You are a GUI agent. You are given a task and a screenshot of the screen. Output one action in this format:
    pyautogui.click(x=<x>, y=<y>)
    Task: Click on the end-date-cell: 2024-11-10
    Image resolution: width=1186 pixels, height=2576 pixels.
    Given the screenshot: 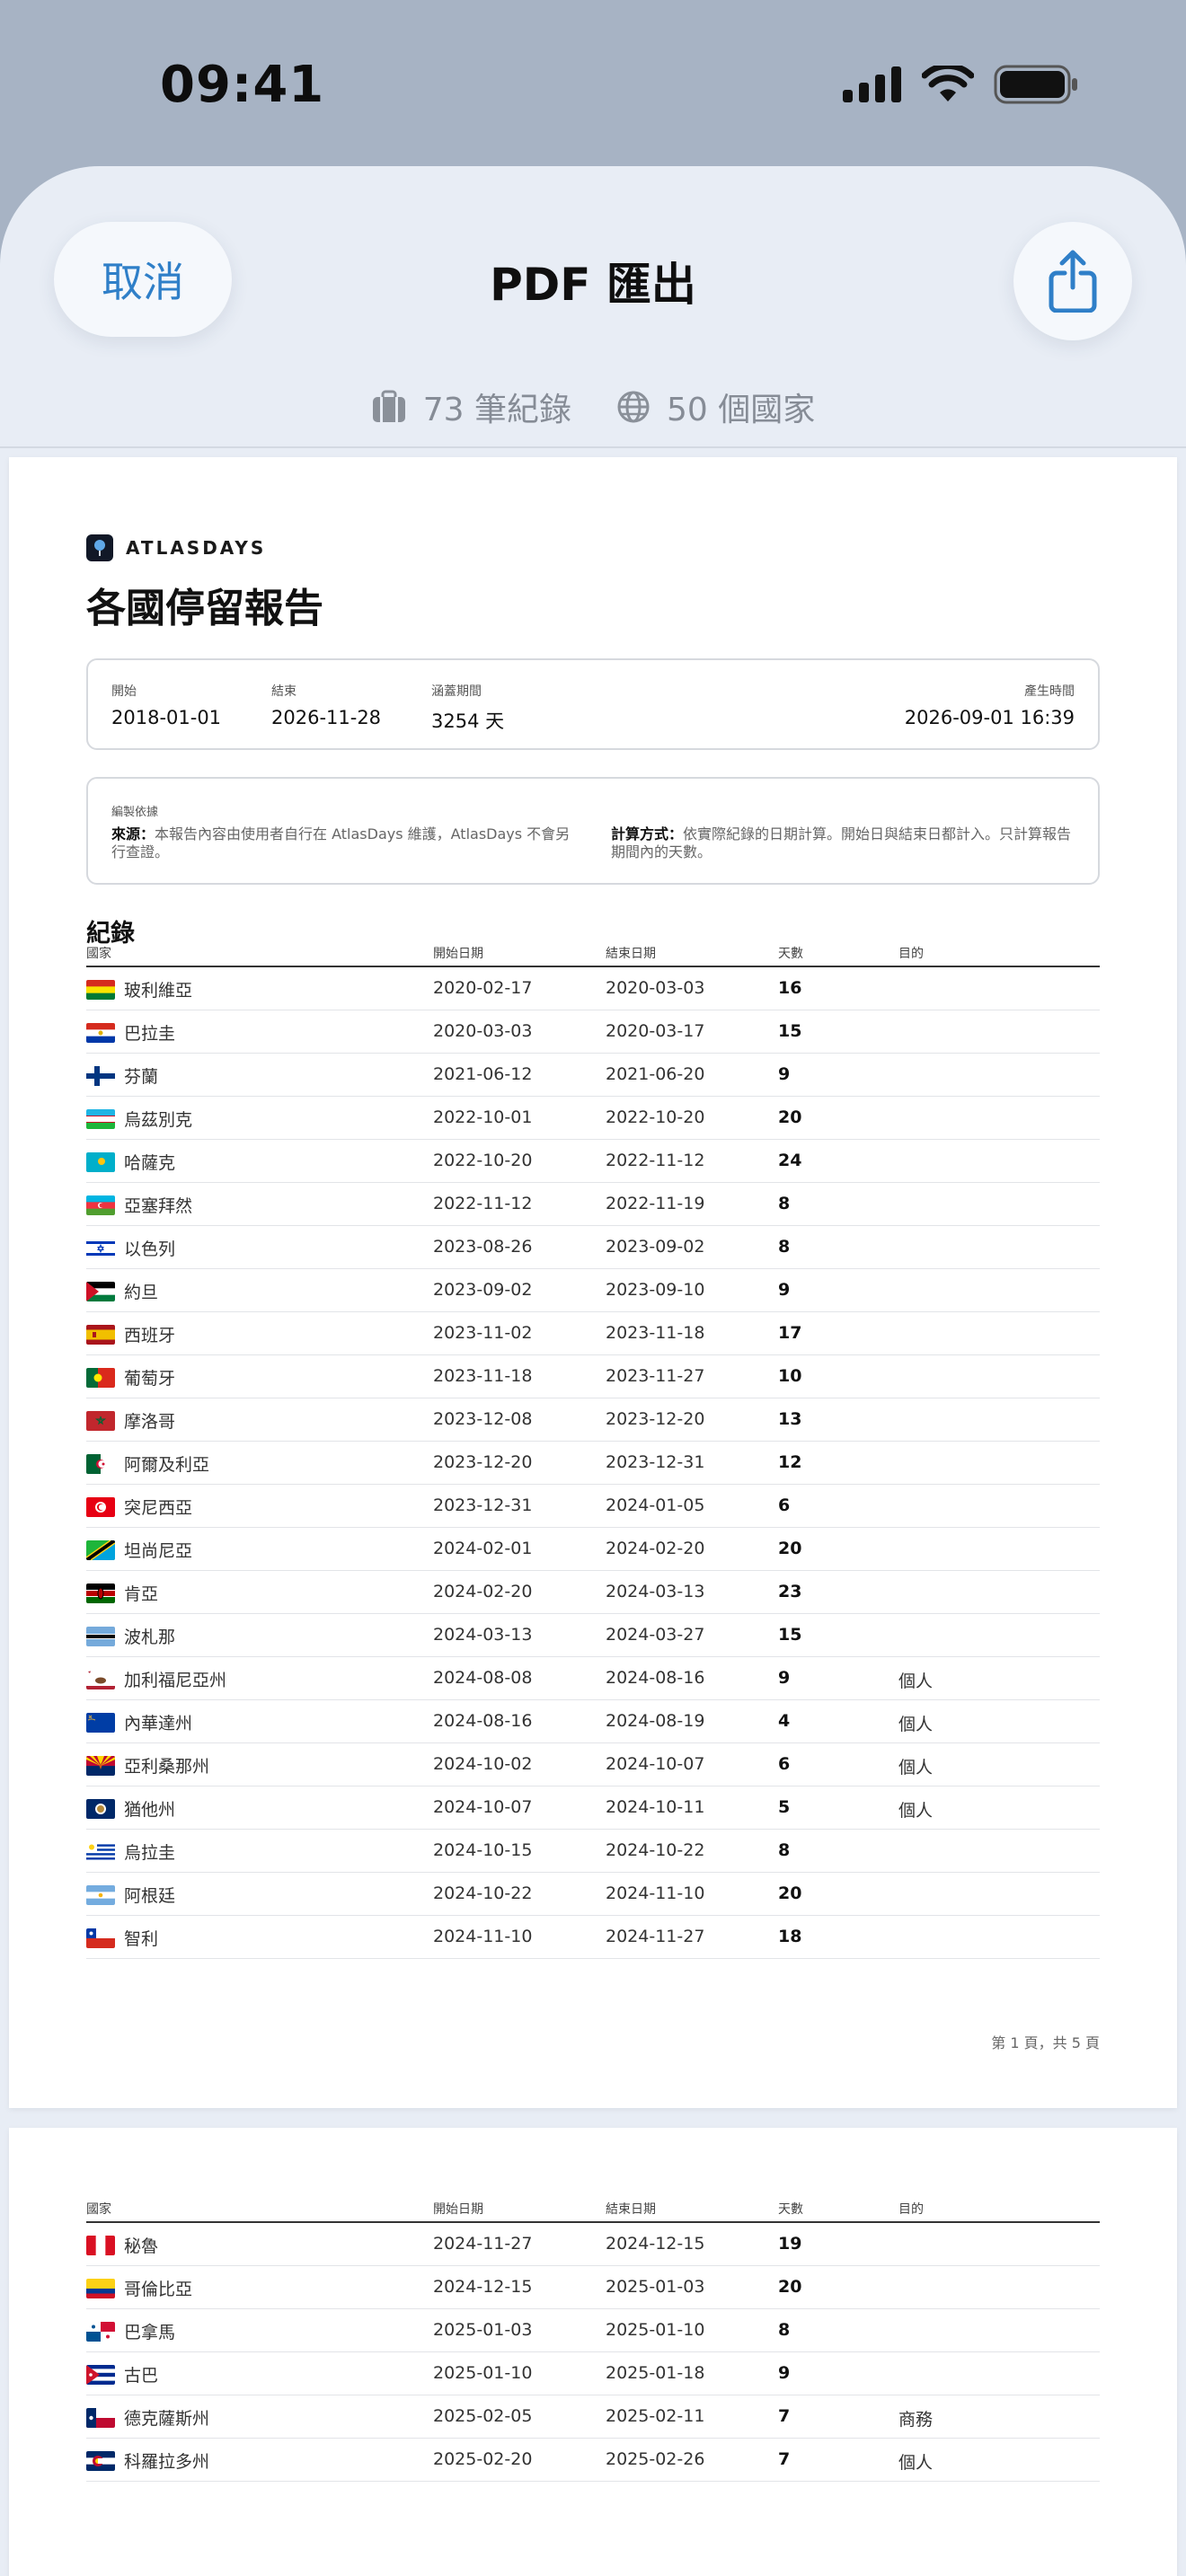 What is the action you would take?
    pyautogui.click(x=655, y=1893)
    